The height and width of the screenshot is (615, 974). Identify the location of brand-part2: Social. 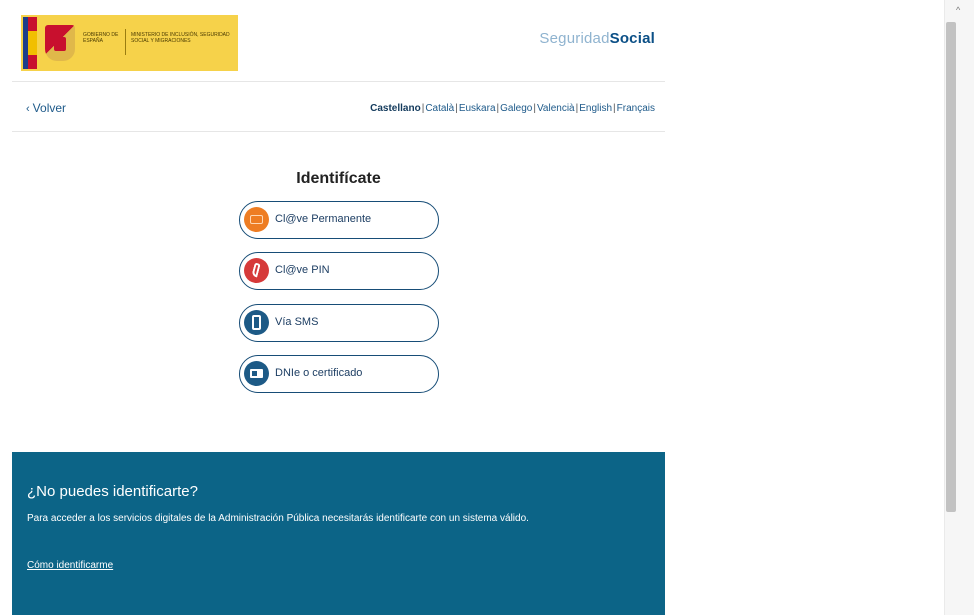
(632, 38).